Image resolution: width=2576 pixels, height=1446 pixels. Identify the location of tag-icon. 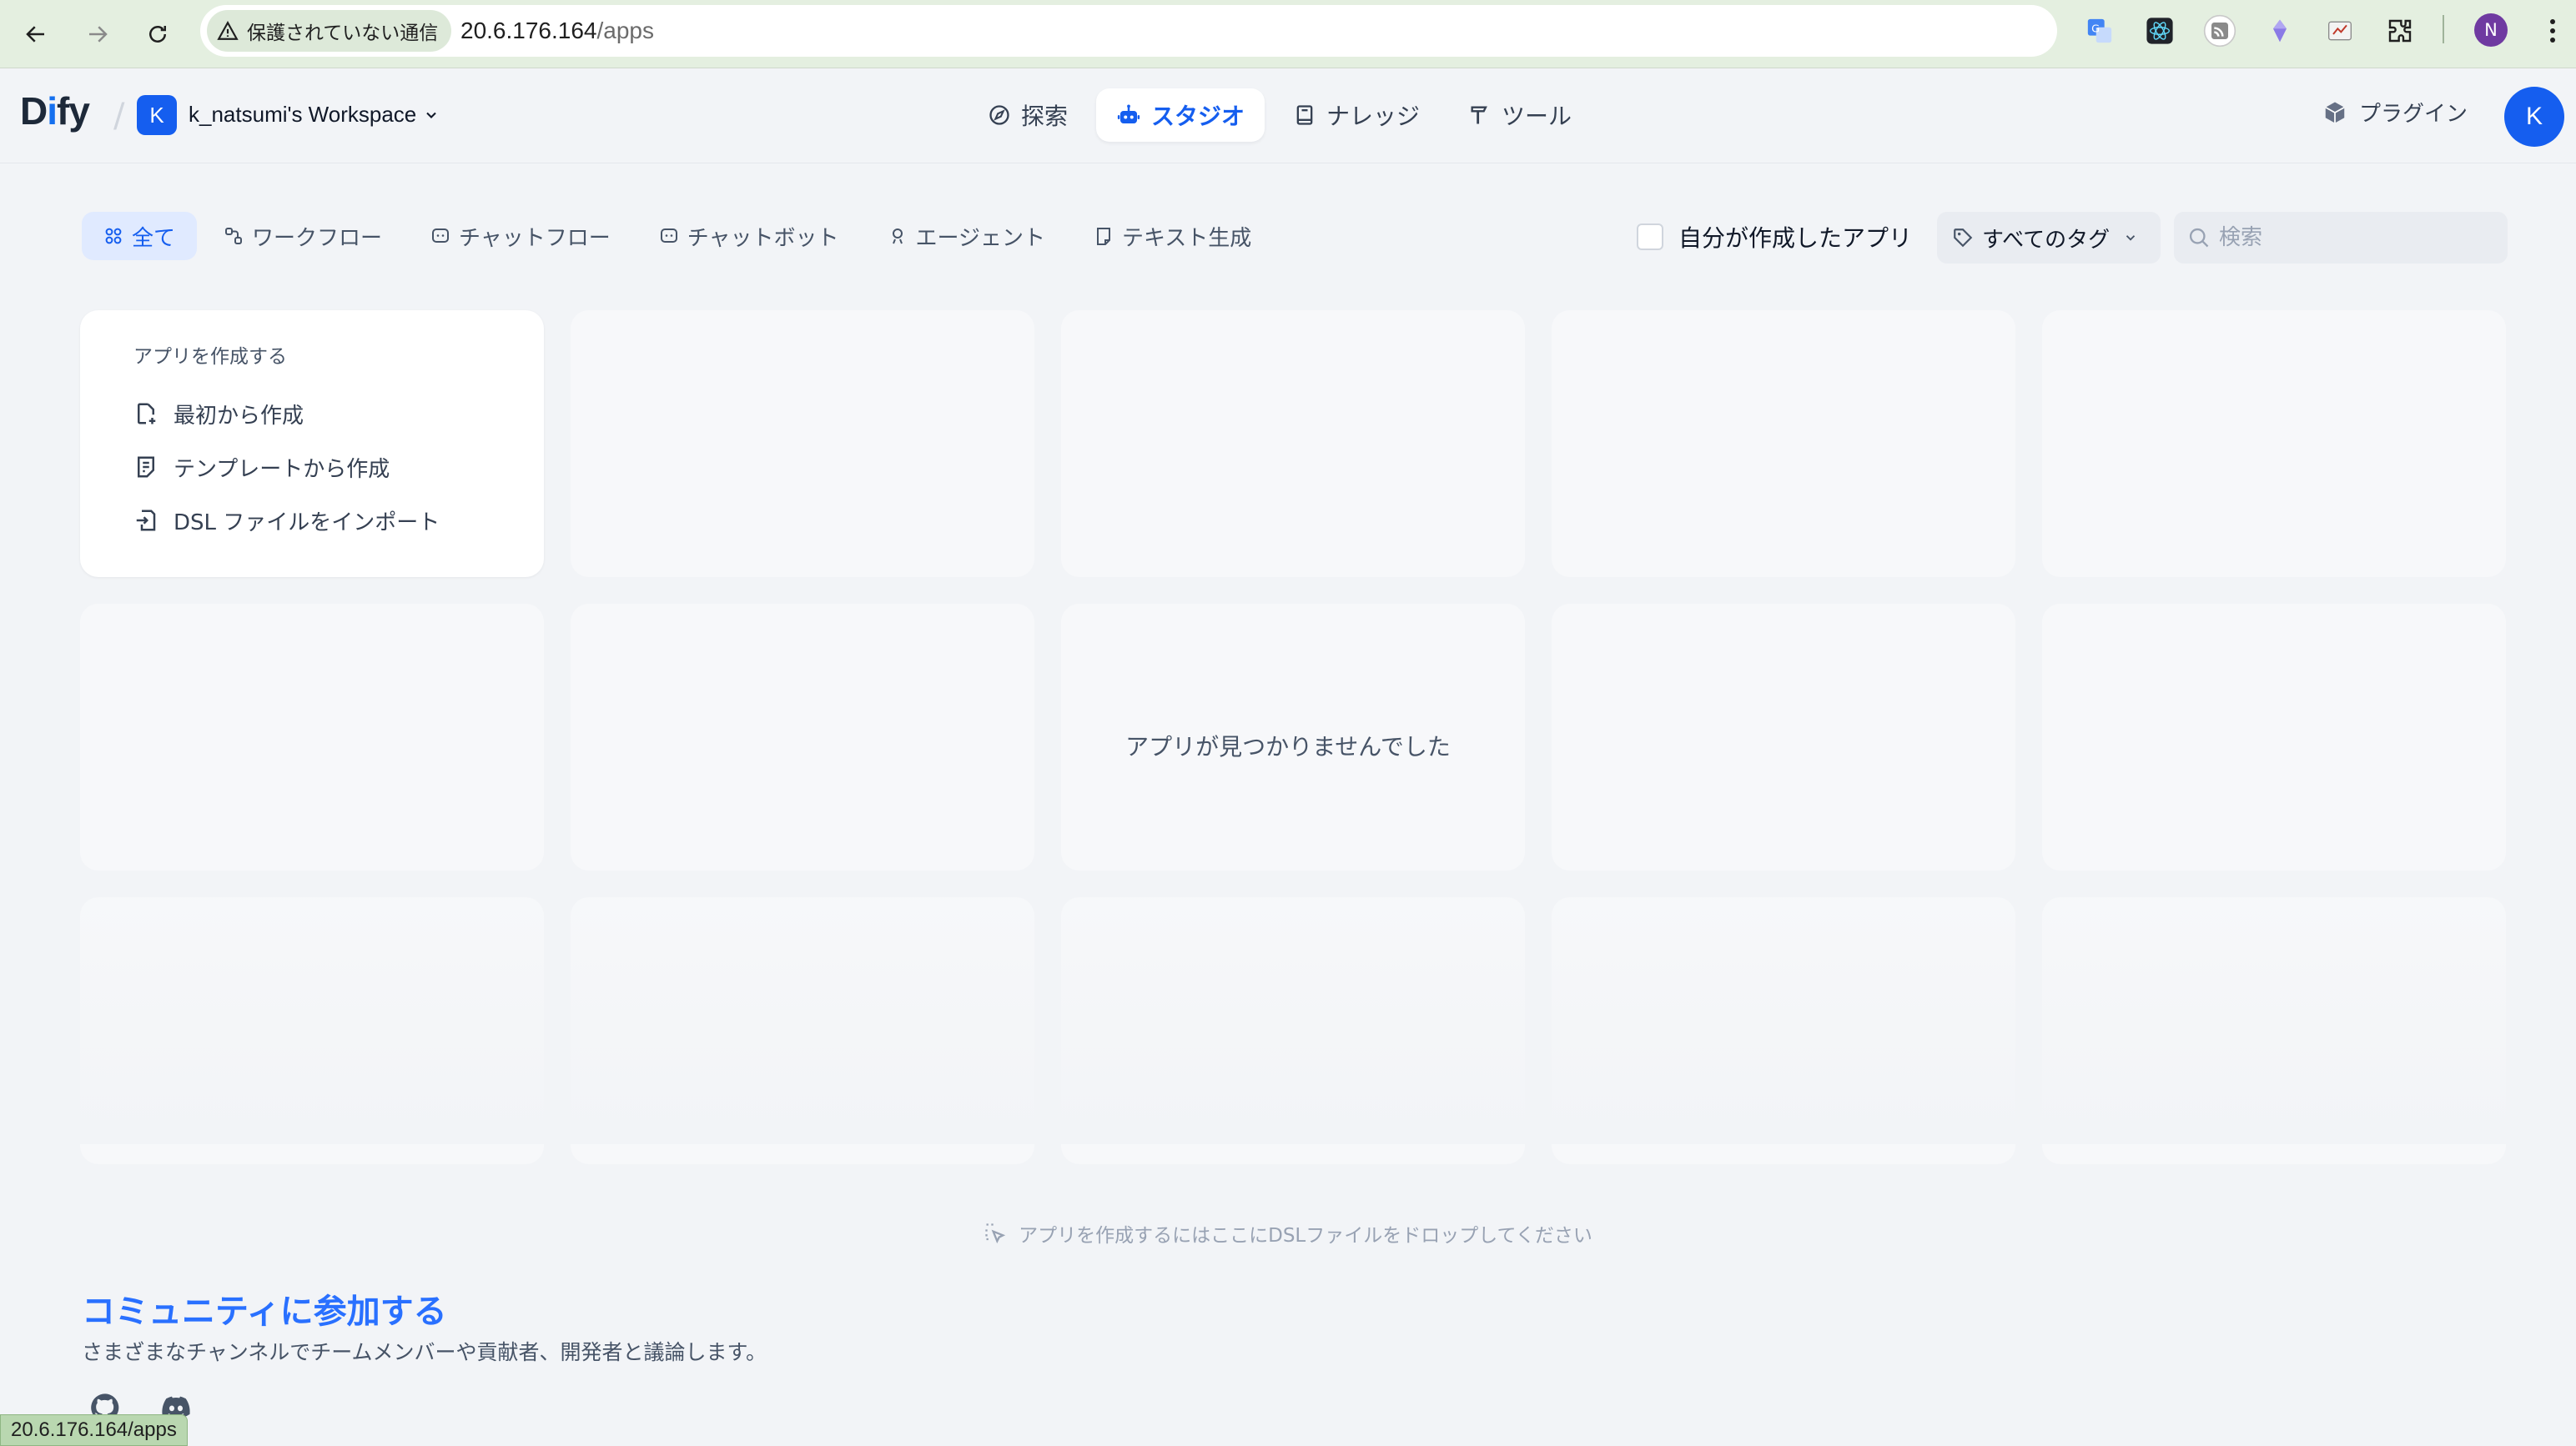
(1963, 238).